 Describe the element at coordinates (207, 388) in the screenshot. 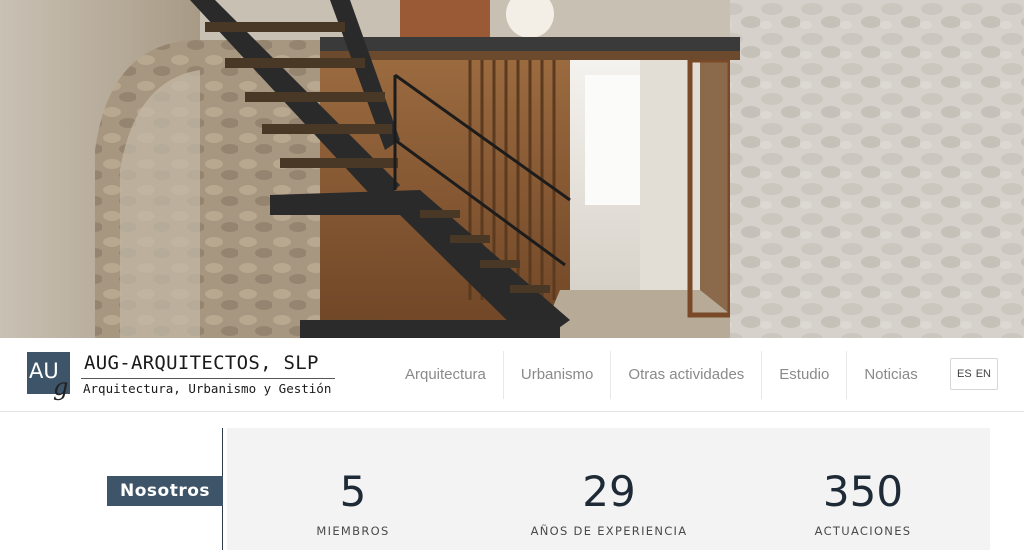

I see `company-tagline: Arquitectura, Urbanismo y Gestión` at that location.